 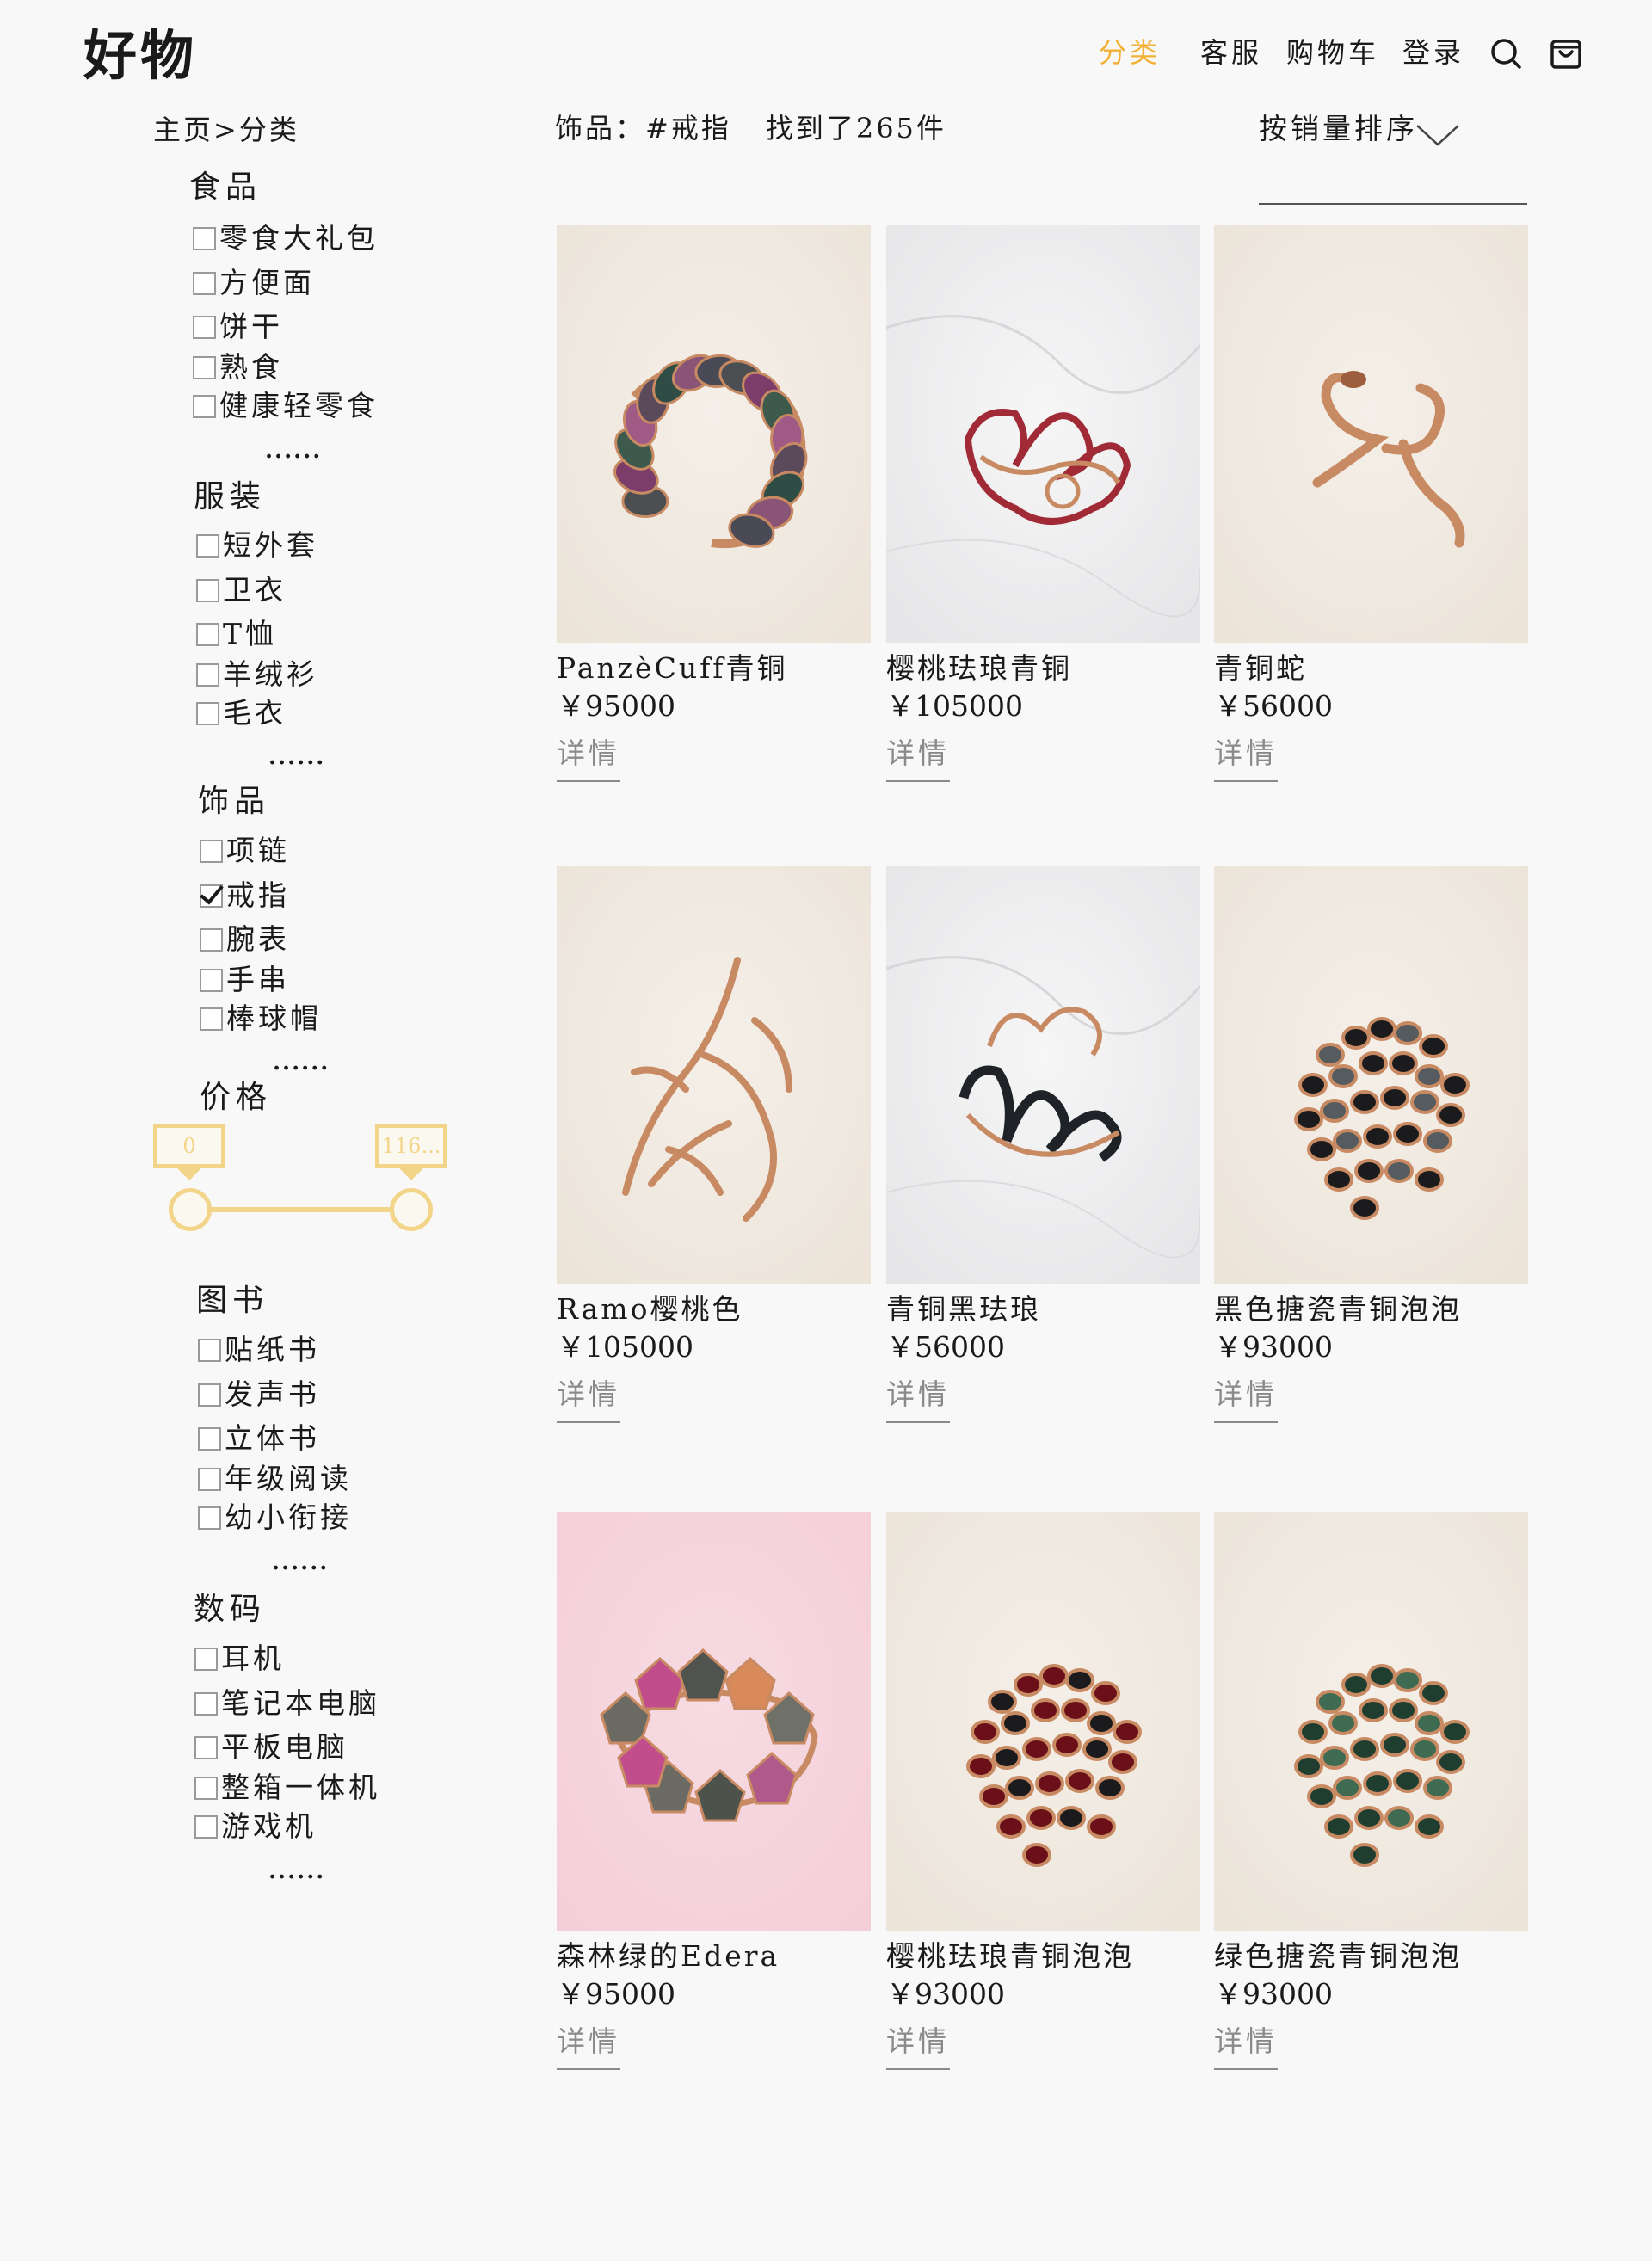 What do you see at coordinates (714, 1310) in the screenshot?
I see `product-name: Ramo樱桃色` at bounding box center [714, 1310].